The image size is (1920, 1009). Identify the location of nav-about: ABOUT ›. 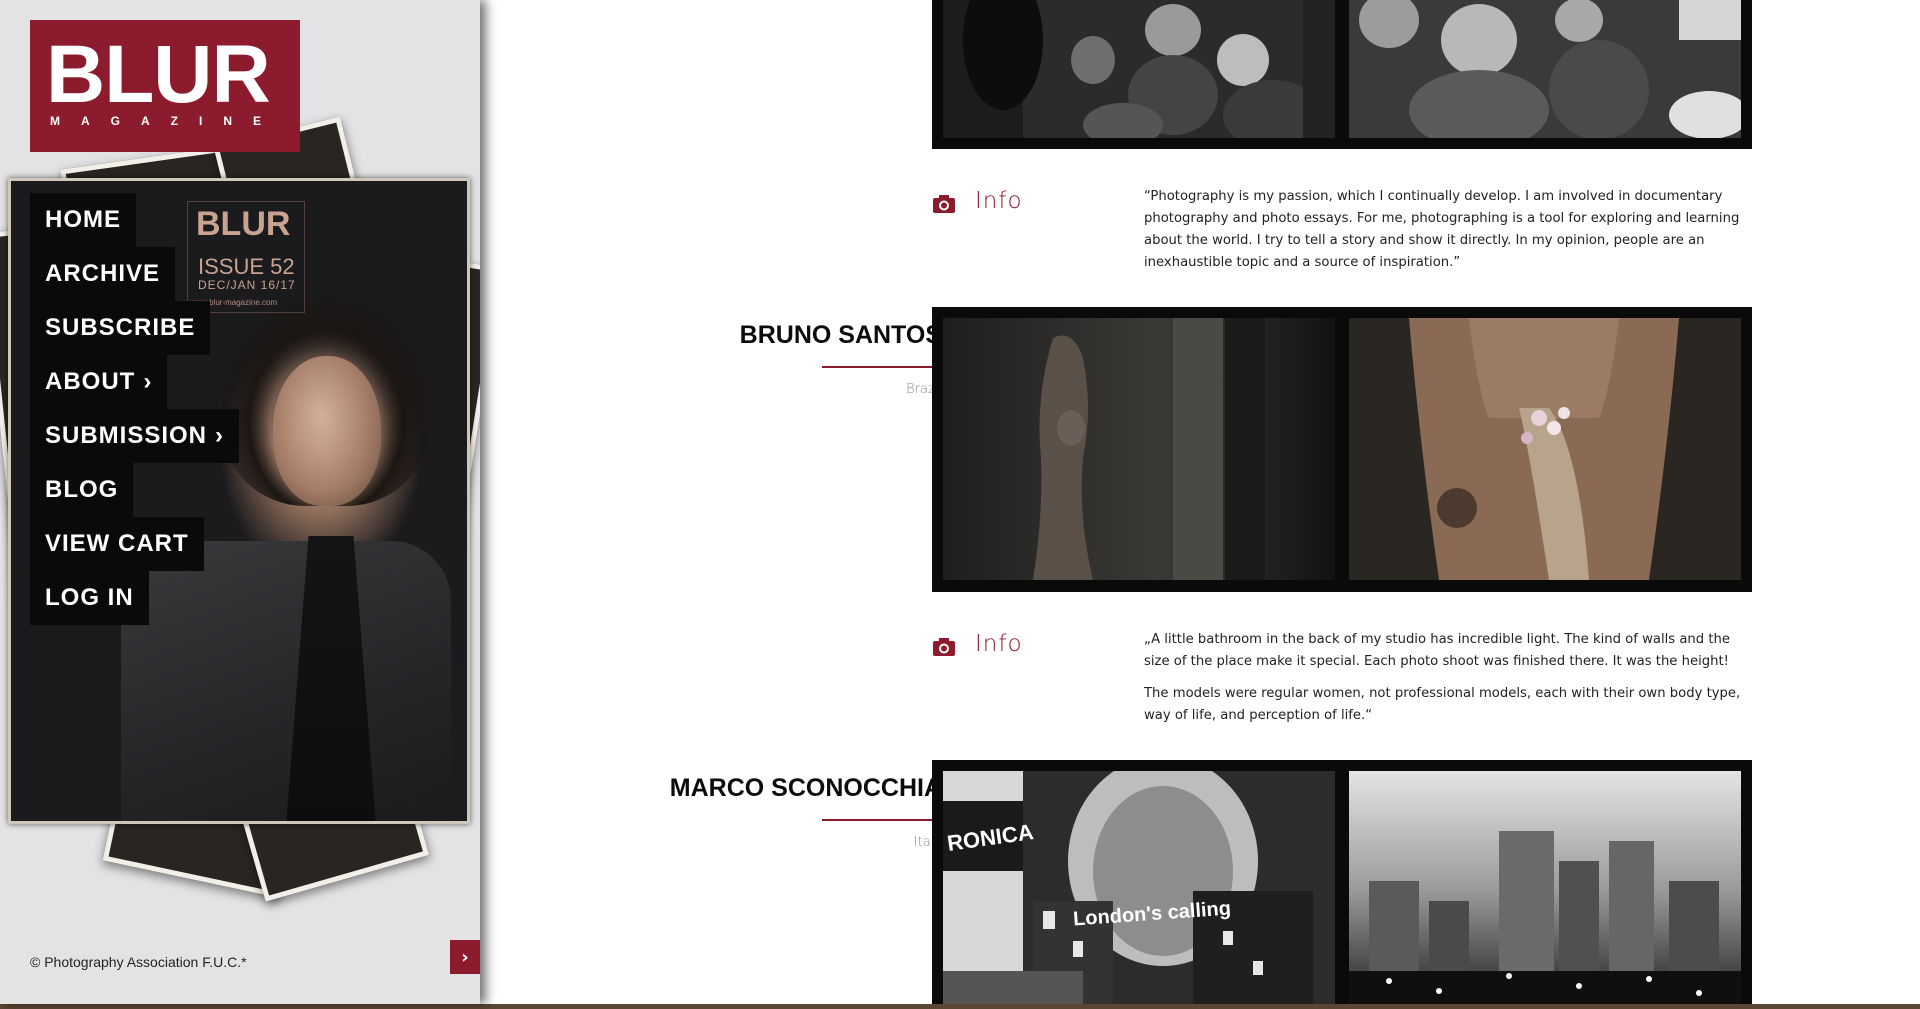
(99, 382).